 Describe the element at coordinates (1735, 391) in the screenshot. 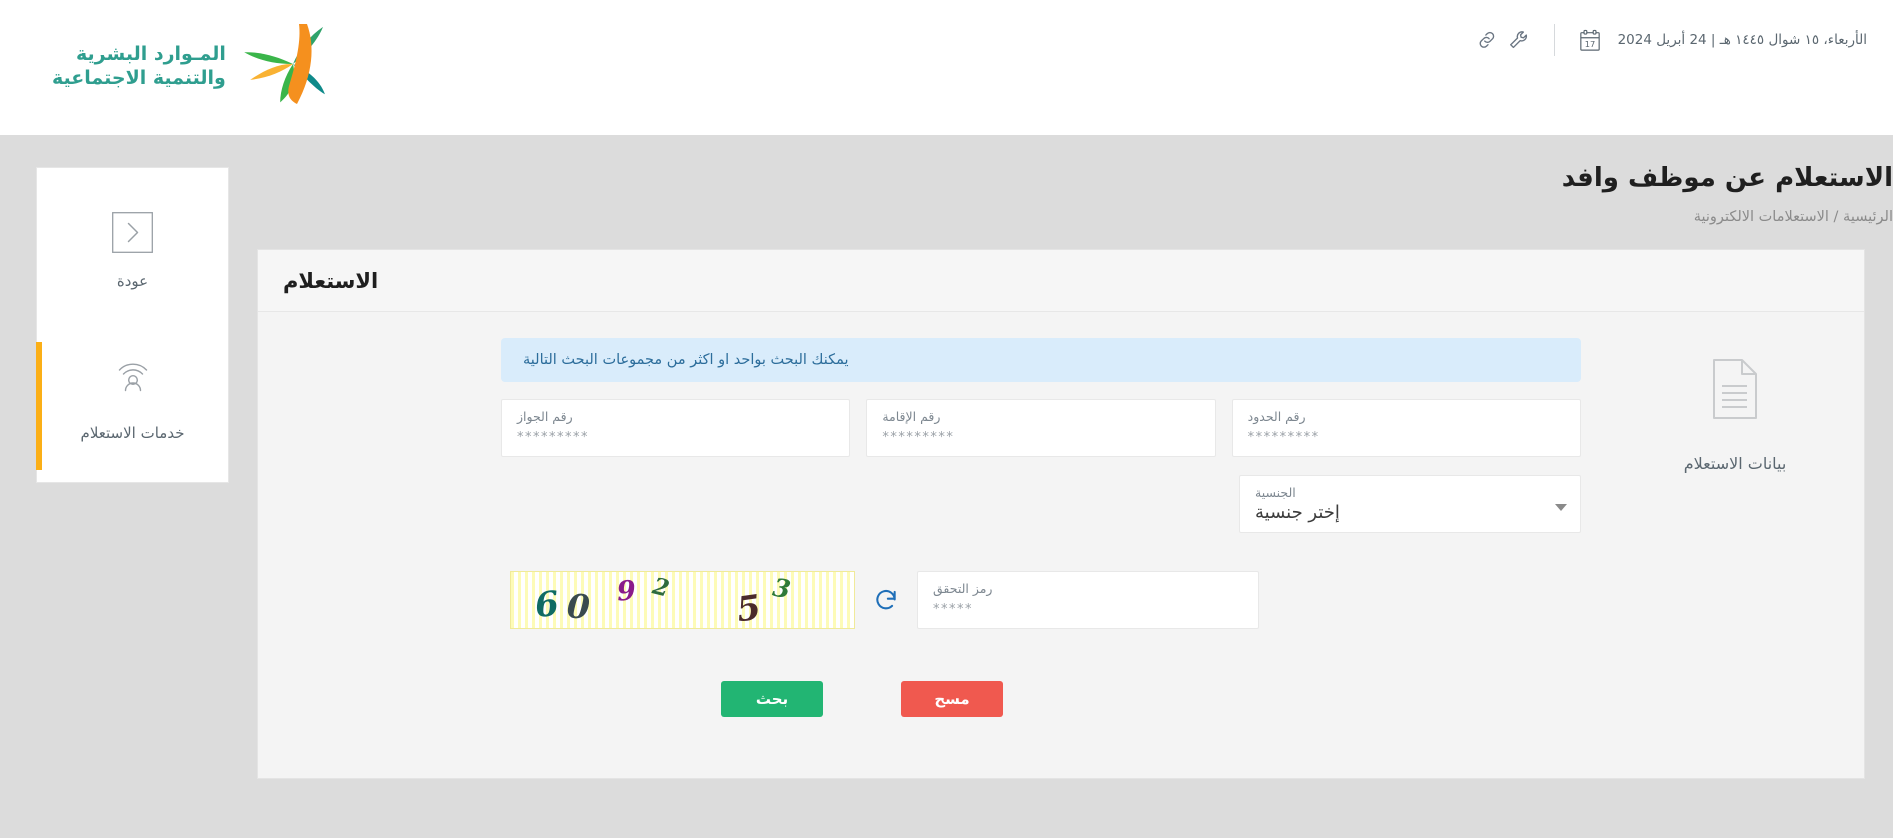

I see `document-icon` at that location.